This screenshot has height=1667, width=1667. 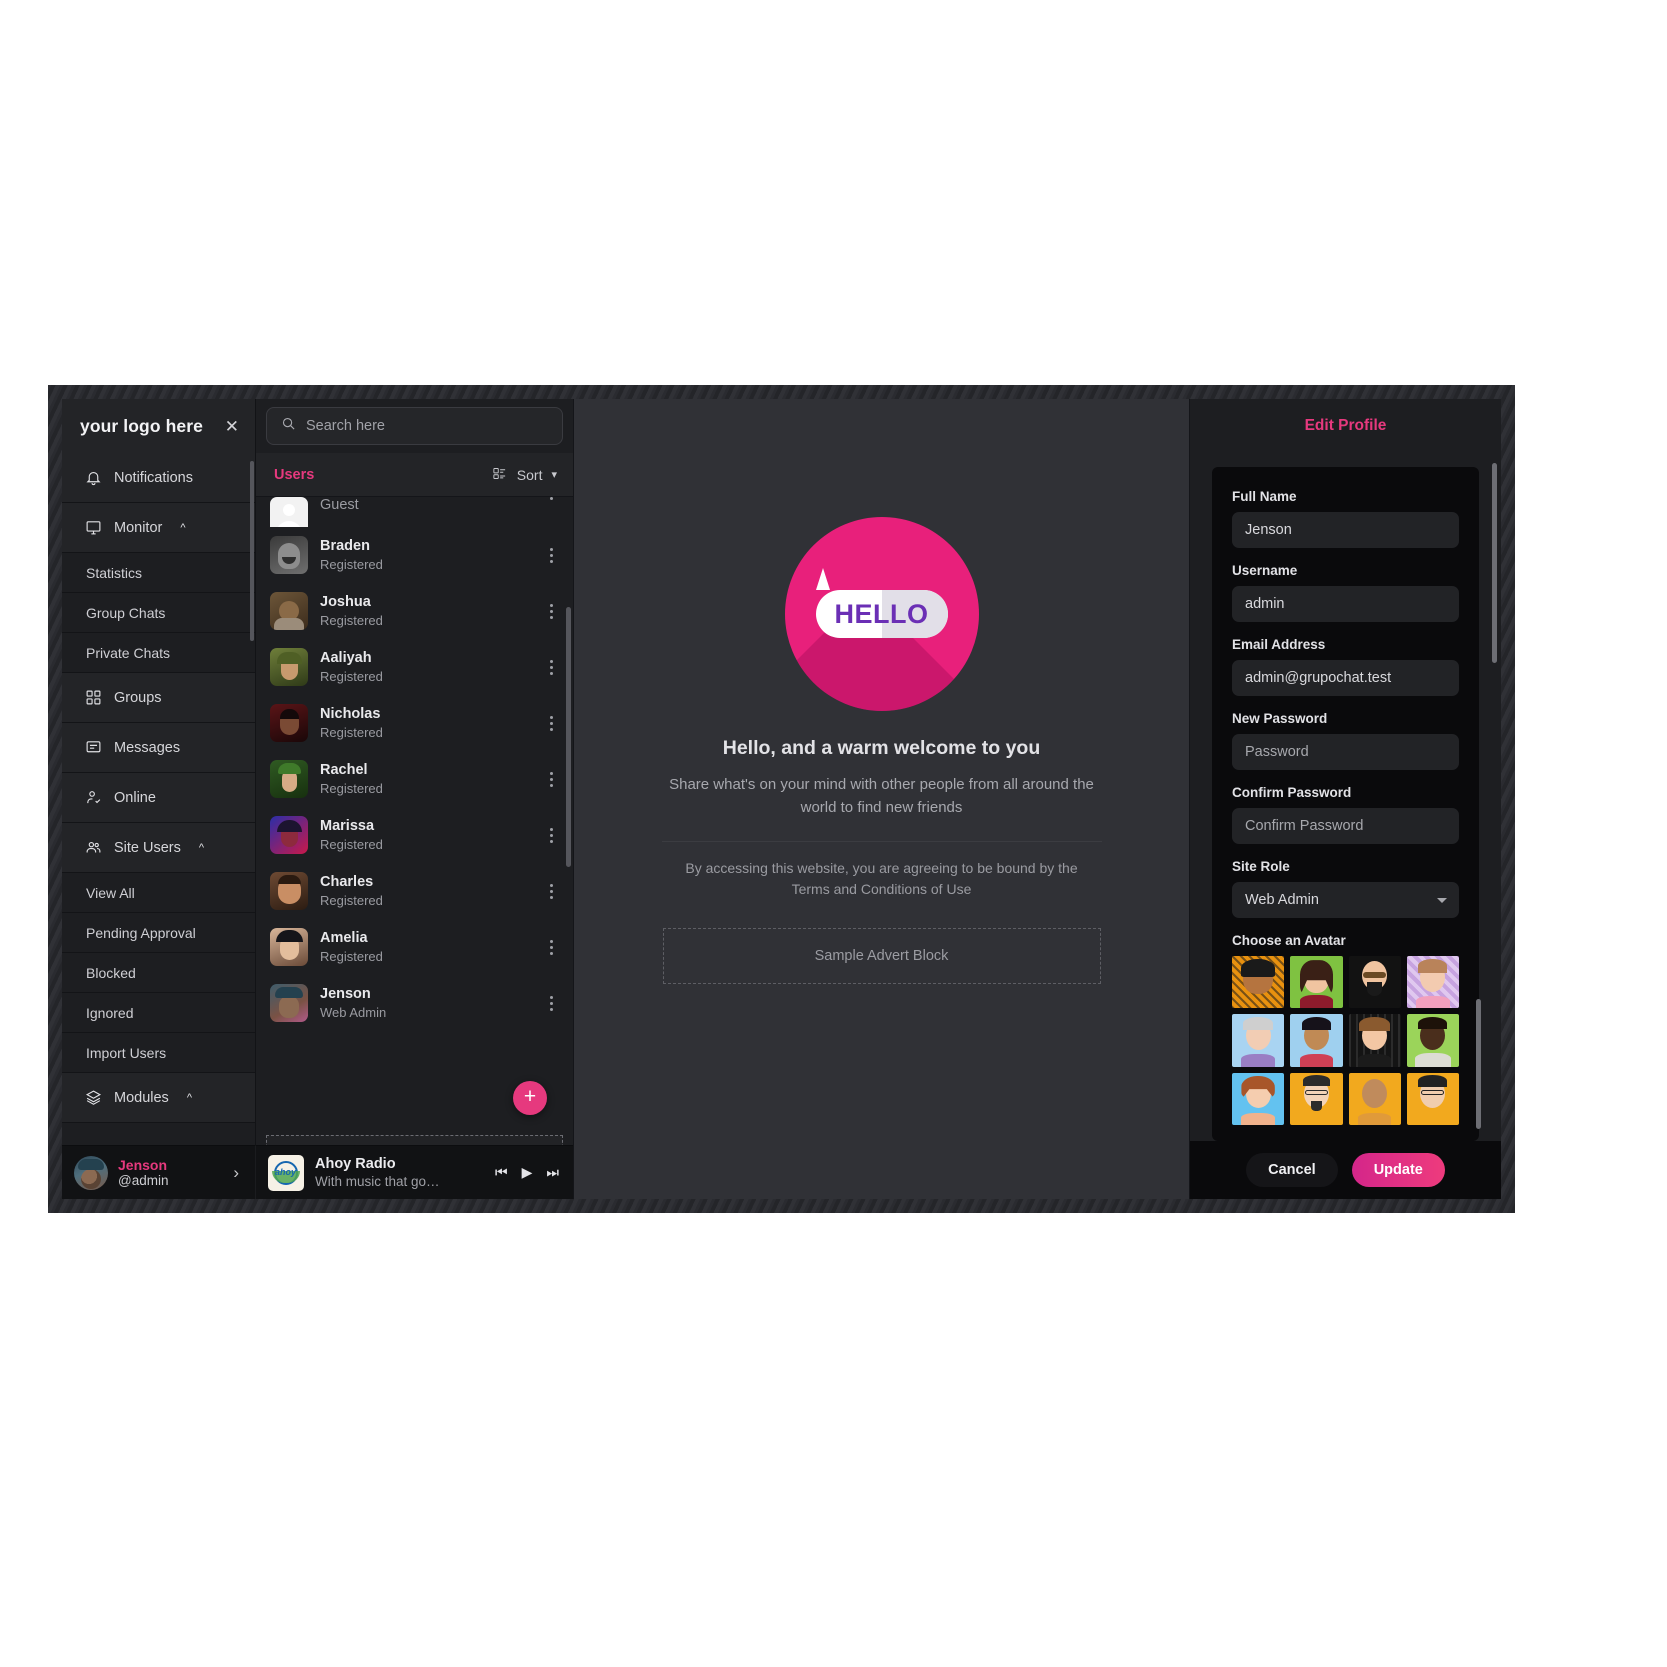 I want to click on list-item: Joshua Registered, so click(x=414, y=611).